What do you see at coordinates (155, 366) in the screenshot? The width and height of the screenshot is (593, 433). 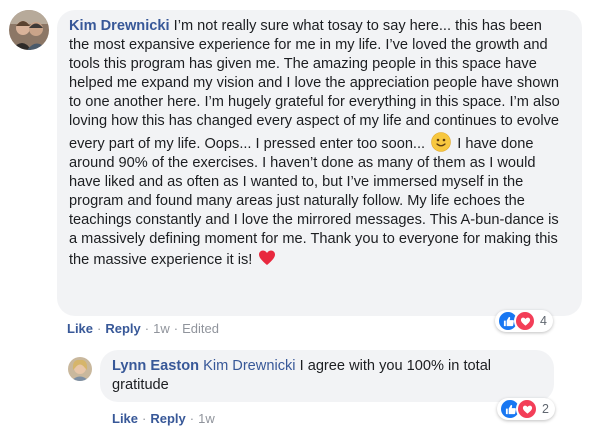 I see `comment-author: Lynn Easton` at bounding box center [155, 366].